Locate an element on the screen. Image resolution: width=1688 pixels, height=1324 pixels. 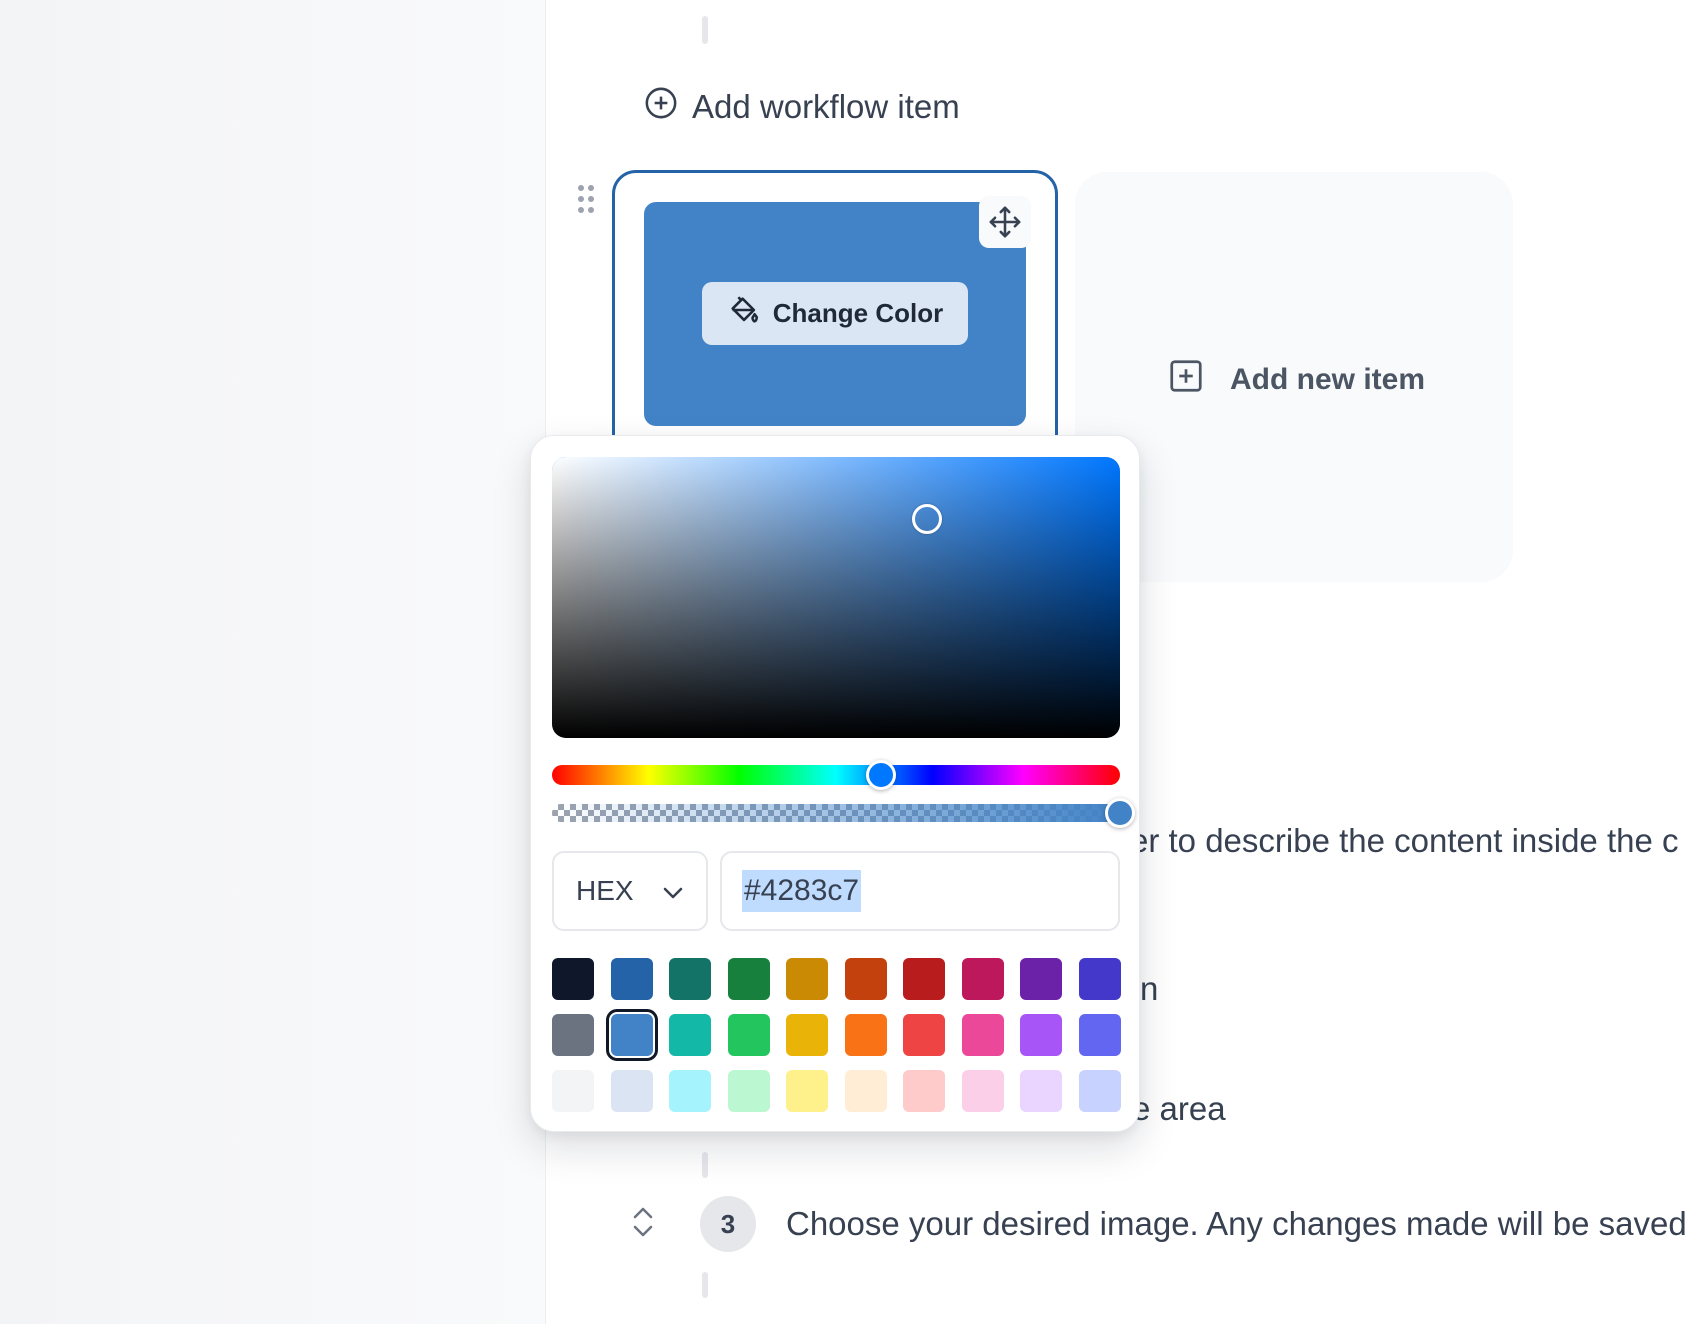
alpha-slider is located at coordinates (836, 813).